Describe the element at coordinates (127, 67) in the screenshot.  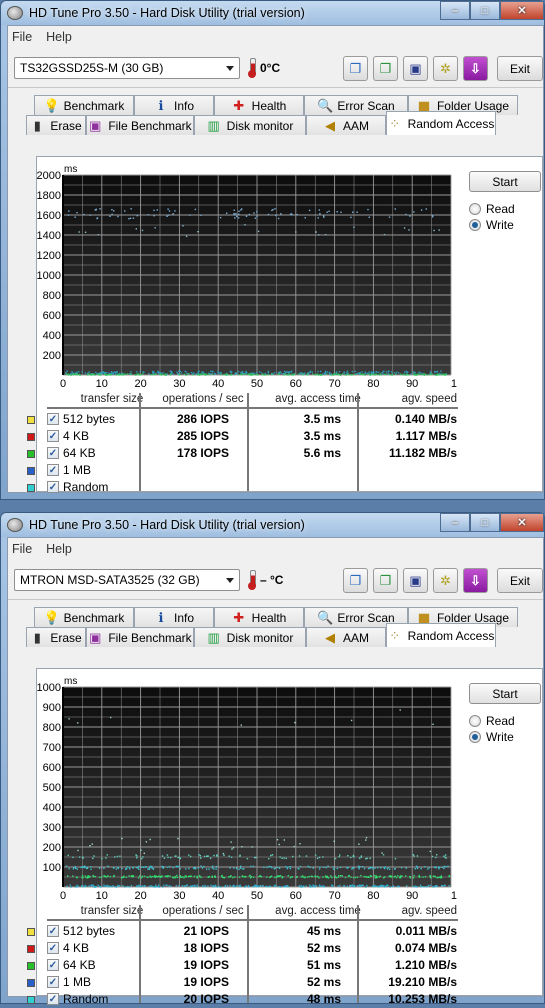
I see `drive-select: TS32GSSD25S-M (30 GB)` at that location.